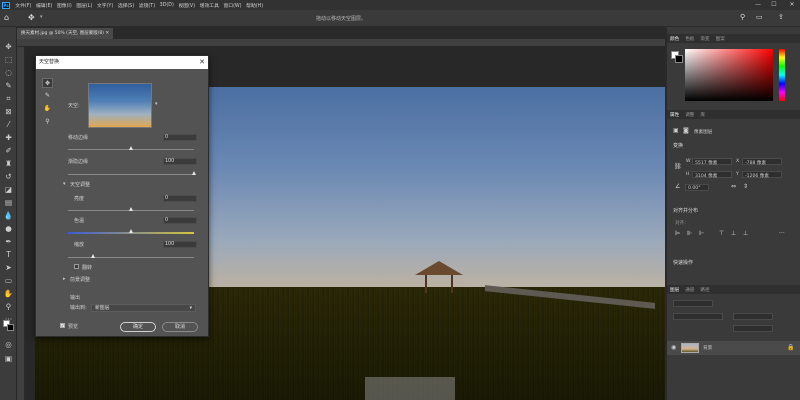 The height and width of the screenshot is (400, 800). What do you see at coordinates (792, 5) in the screenshot?
I see `close-window-button: ✕` at bounding box center [792, 5].